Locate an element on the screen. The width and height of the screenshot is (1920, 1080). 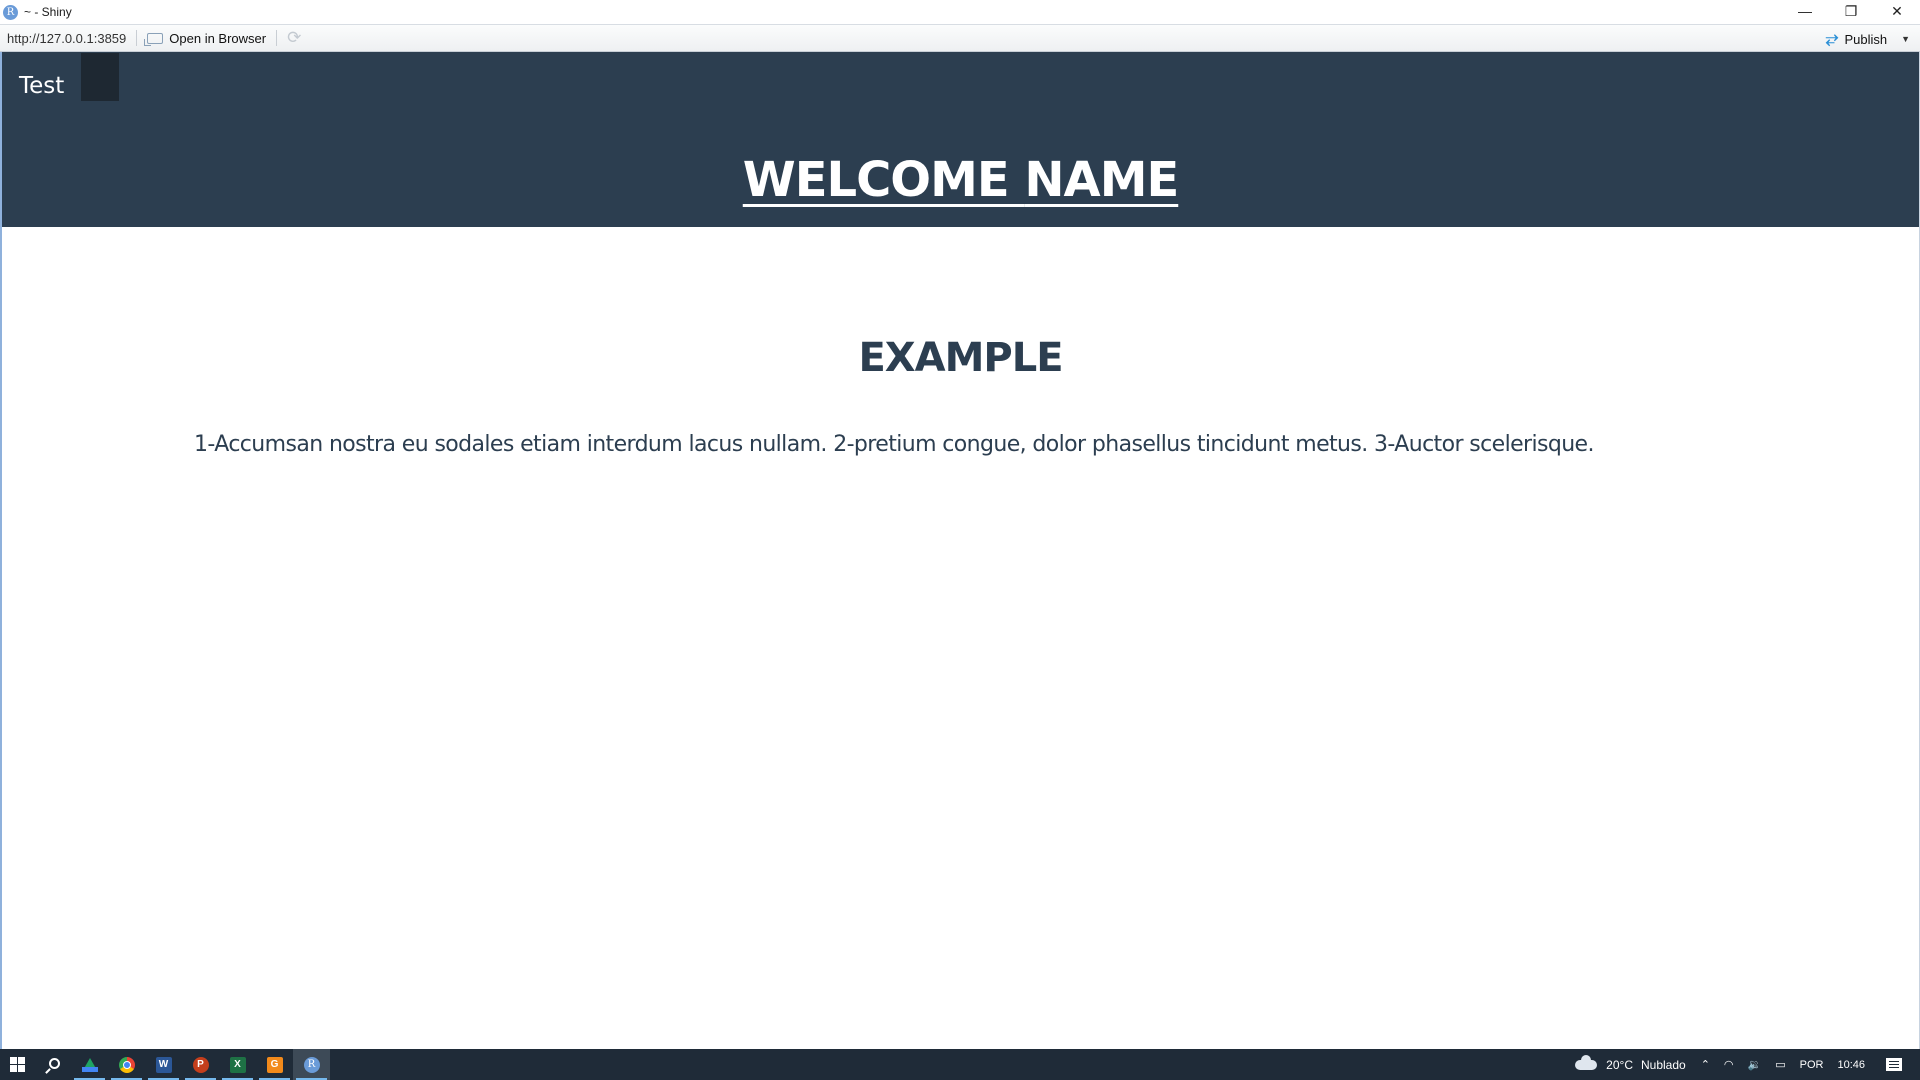
g-app-icon: G is located at coordinates (274, 1064).